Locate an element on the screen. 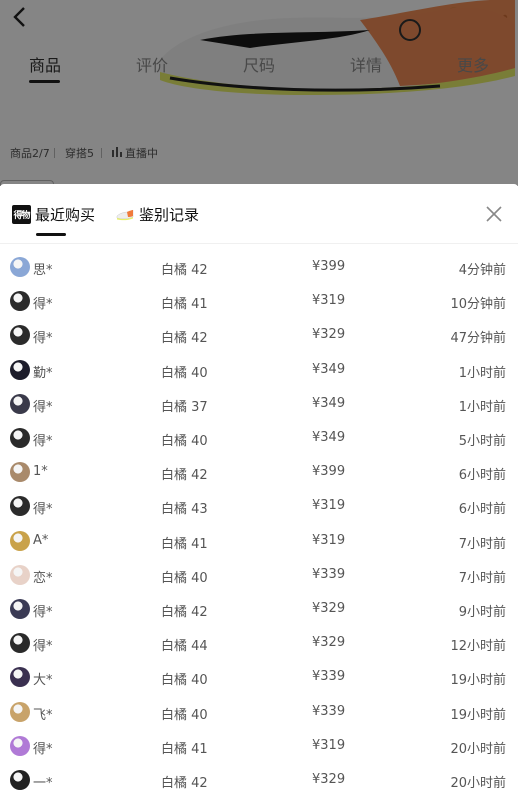  user-name: 大* is located at coordinates (43, 681).